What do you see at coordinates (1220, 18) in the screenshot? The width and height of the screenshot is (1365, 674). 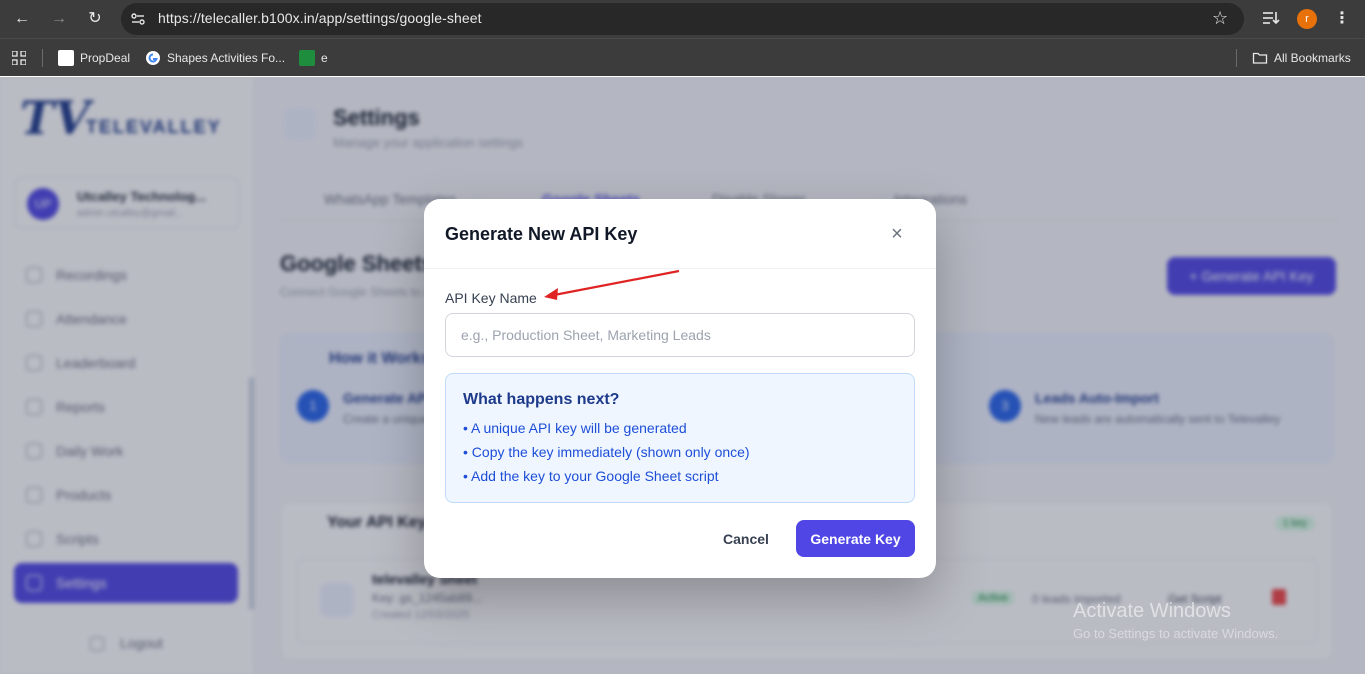 I see `bookmark-star-icon: ☆` at bounding box center [1220, 18].